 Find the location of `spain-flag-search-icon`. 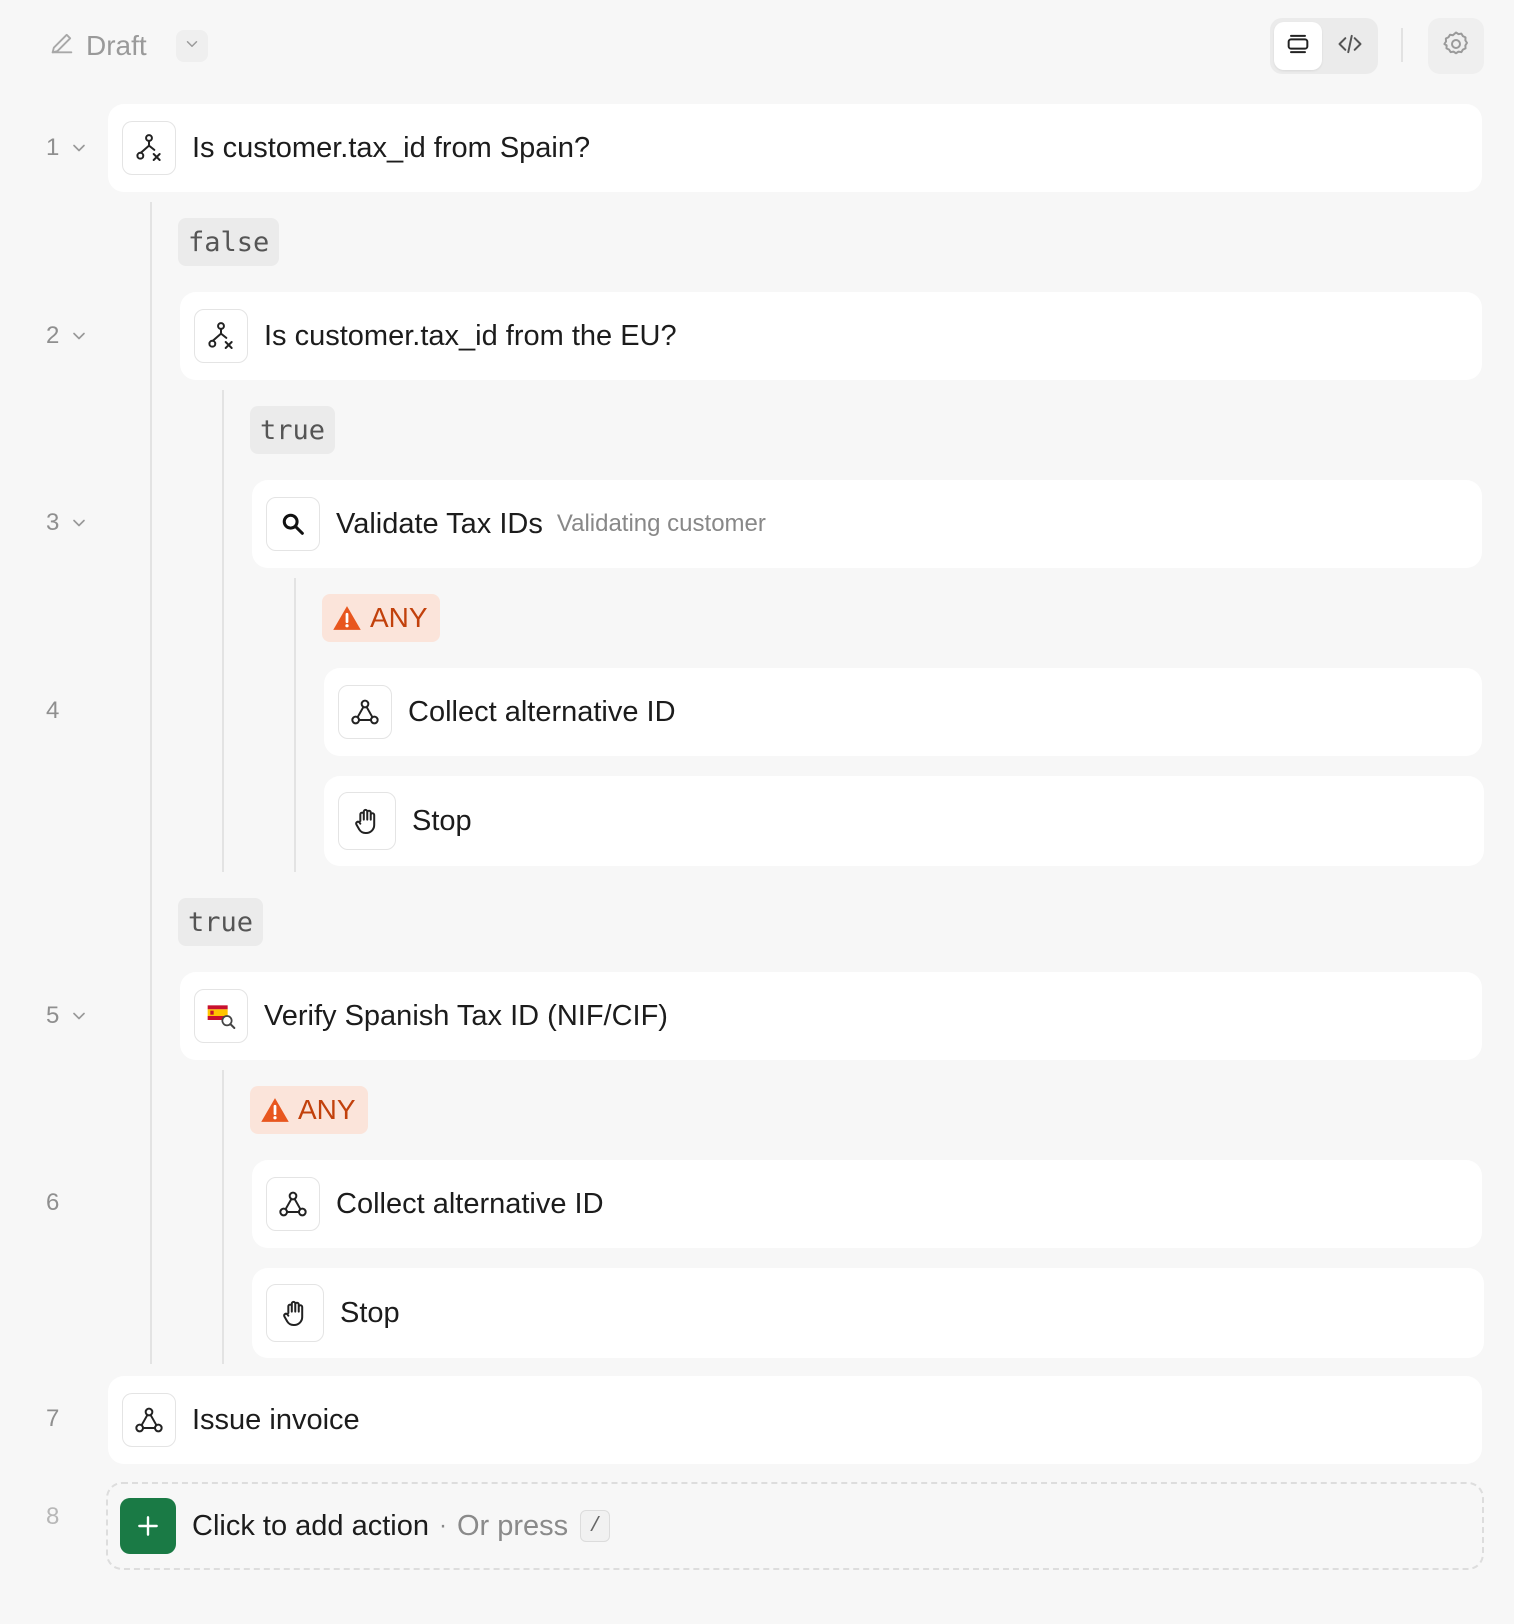

spain-flag-search-icon is located at coordinates (221, 1016).